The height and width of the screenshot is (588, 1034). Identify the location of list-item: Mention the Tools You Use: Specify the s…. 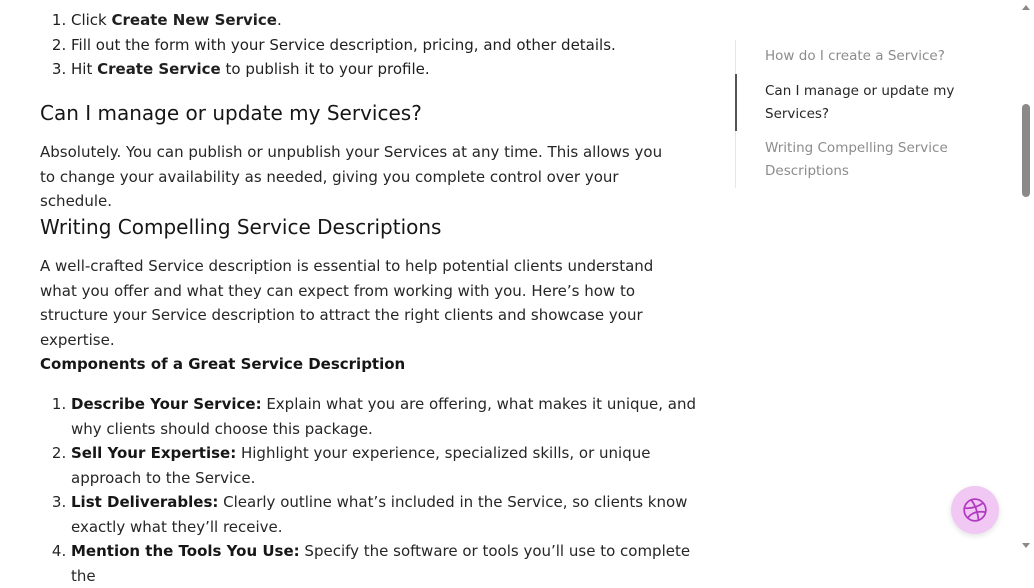
(391, 563).